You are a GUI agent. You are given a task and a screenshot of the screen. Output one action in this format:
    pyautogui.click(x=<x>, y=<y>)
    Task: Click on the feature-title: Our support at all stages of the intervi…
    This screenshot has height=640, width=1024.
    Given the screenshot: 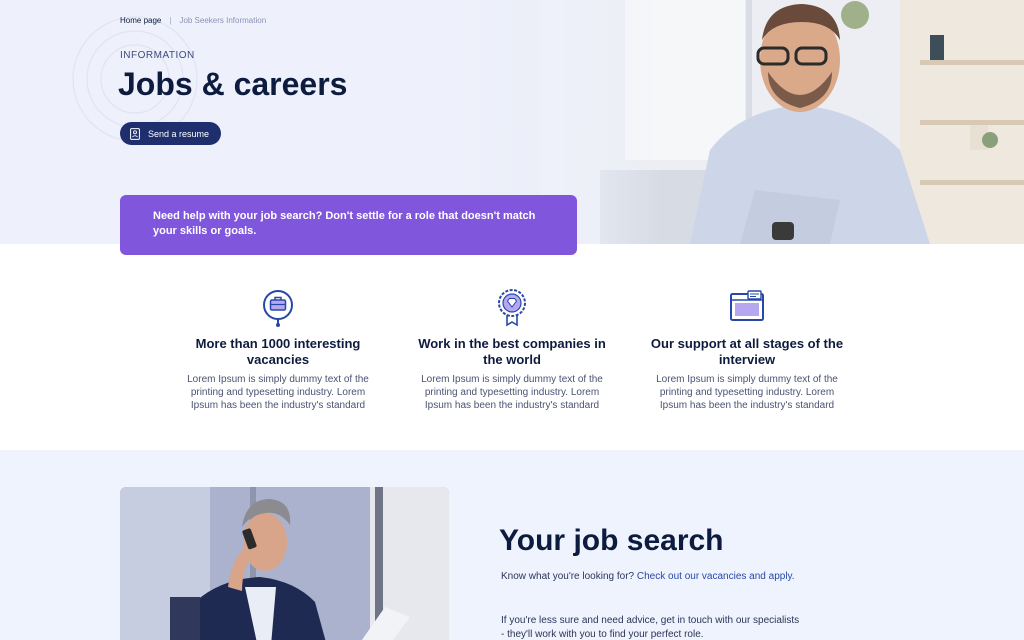 What is the action you would take?
    pyautogui.click(x=747, y=351)
    